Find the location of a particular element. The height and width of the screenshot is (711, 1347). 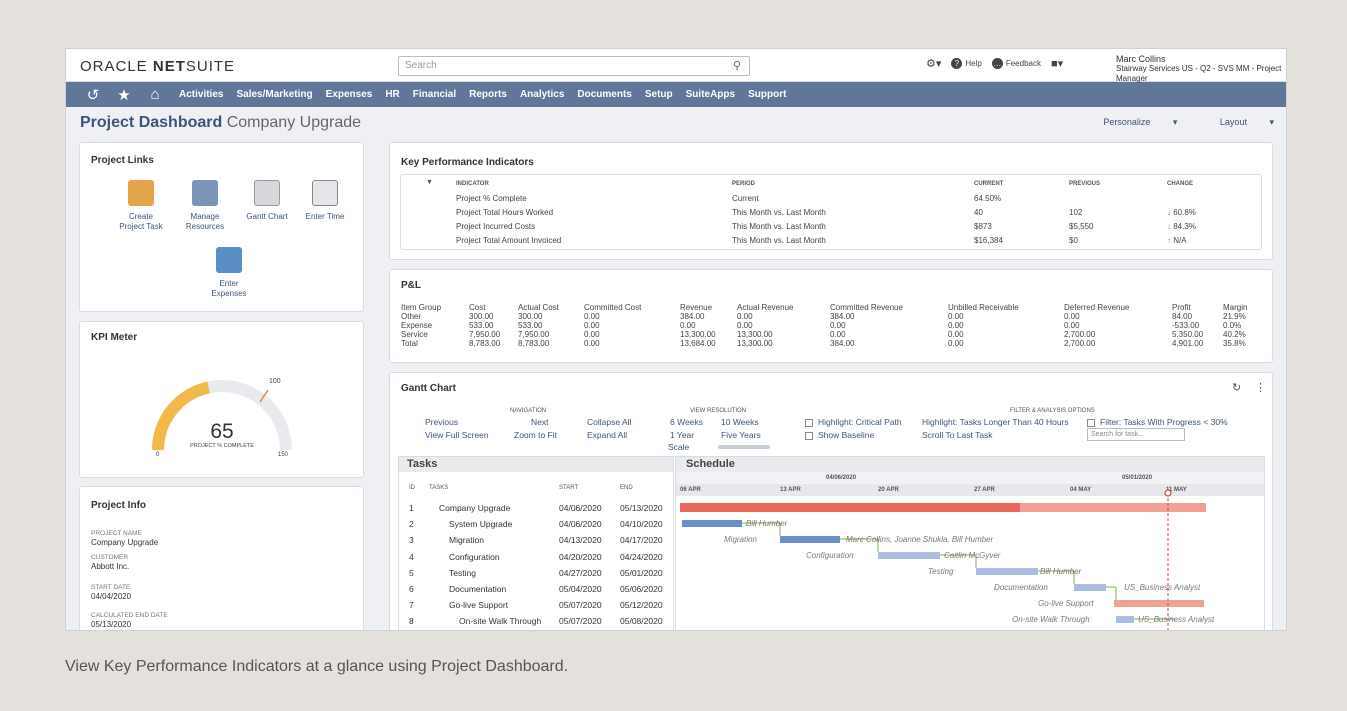

pnl-col-header: Revenue is located at coordinates (696, 307).